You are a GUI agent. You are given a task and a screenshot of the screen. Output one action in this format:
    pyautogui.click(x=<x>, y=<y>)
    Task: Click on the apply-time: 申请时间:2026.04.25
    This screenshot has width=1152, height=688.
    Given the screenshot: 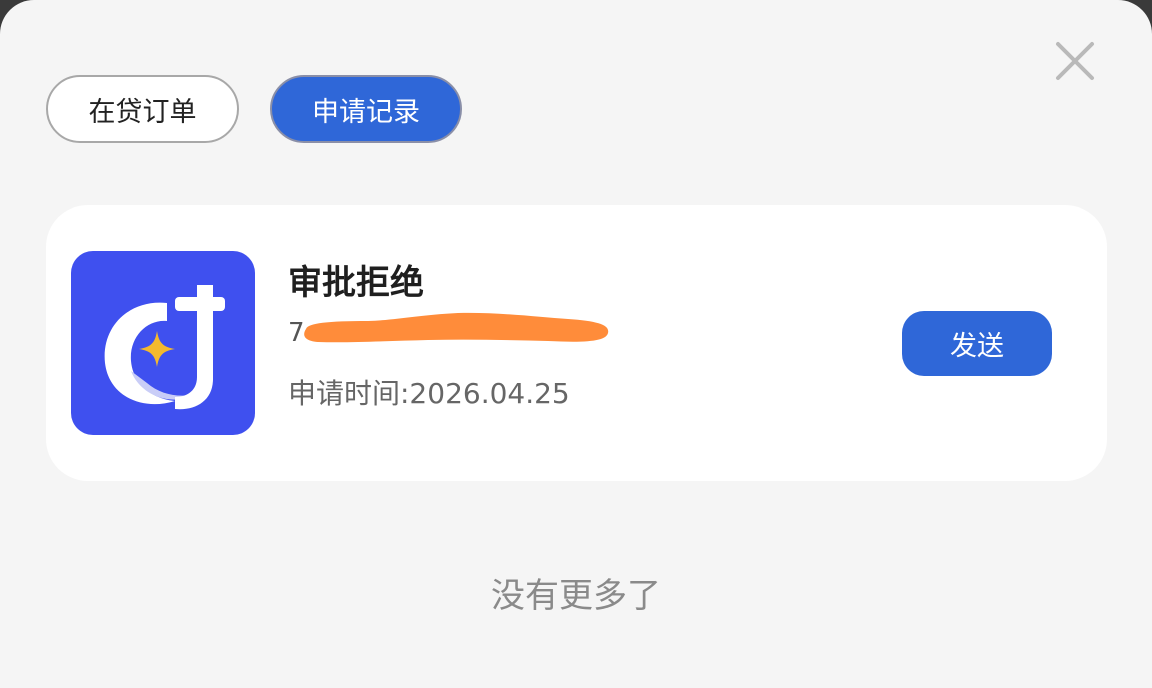 What is the action you would take?
    pyautogui.click(x=429, y=393)
    